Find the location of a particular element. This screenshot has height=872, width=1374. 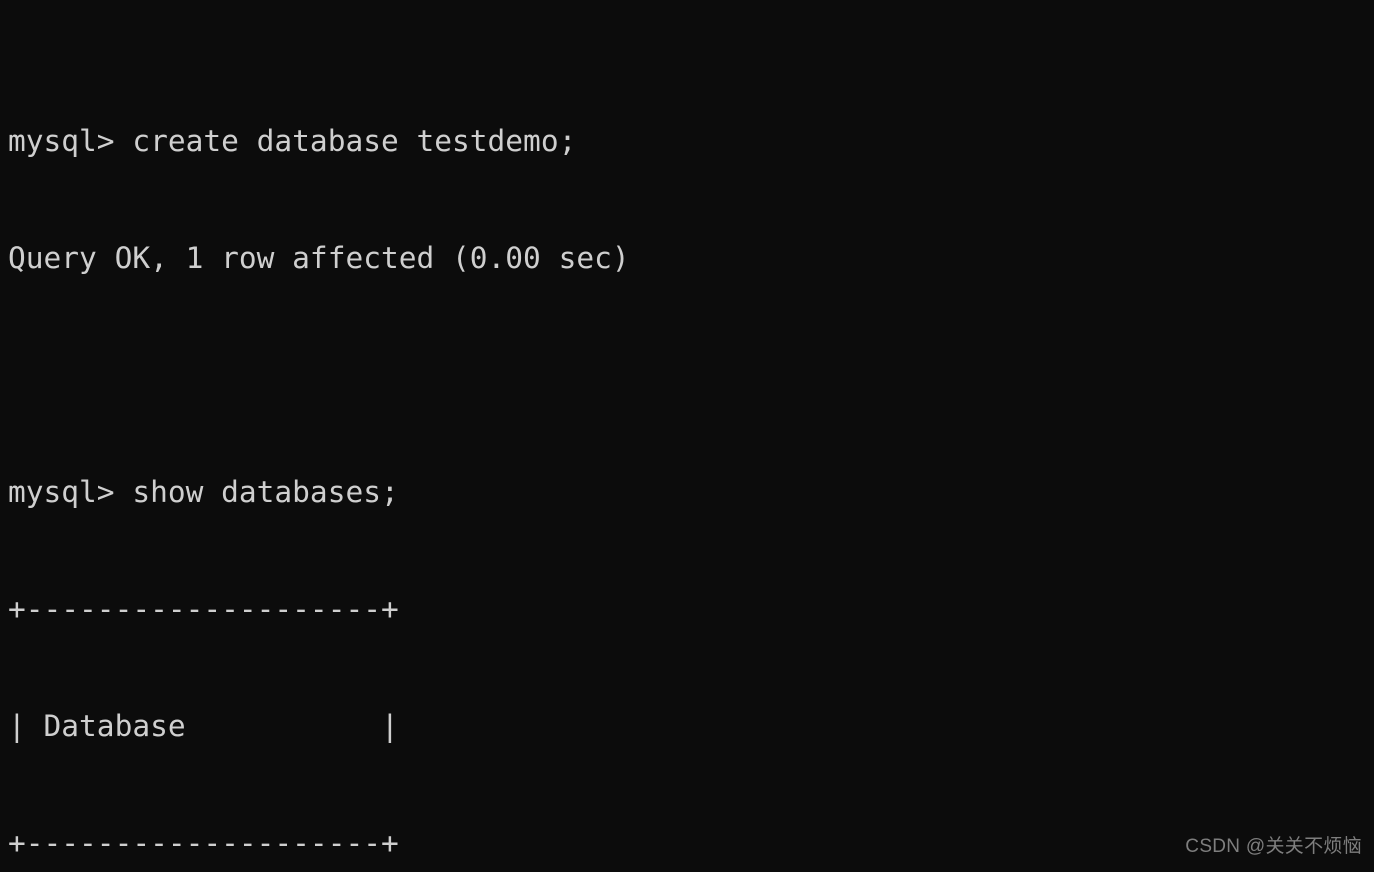

terminal-table-header-row: | Database | is located at coordinates (203, 726).